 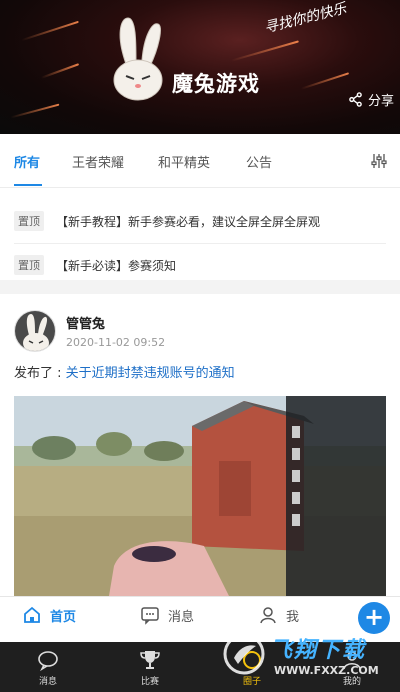 What do you see at coordinates (167, 615) in the screenshot?
I see `nav-messages: 消息` at bounding box center [167, 615].